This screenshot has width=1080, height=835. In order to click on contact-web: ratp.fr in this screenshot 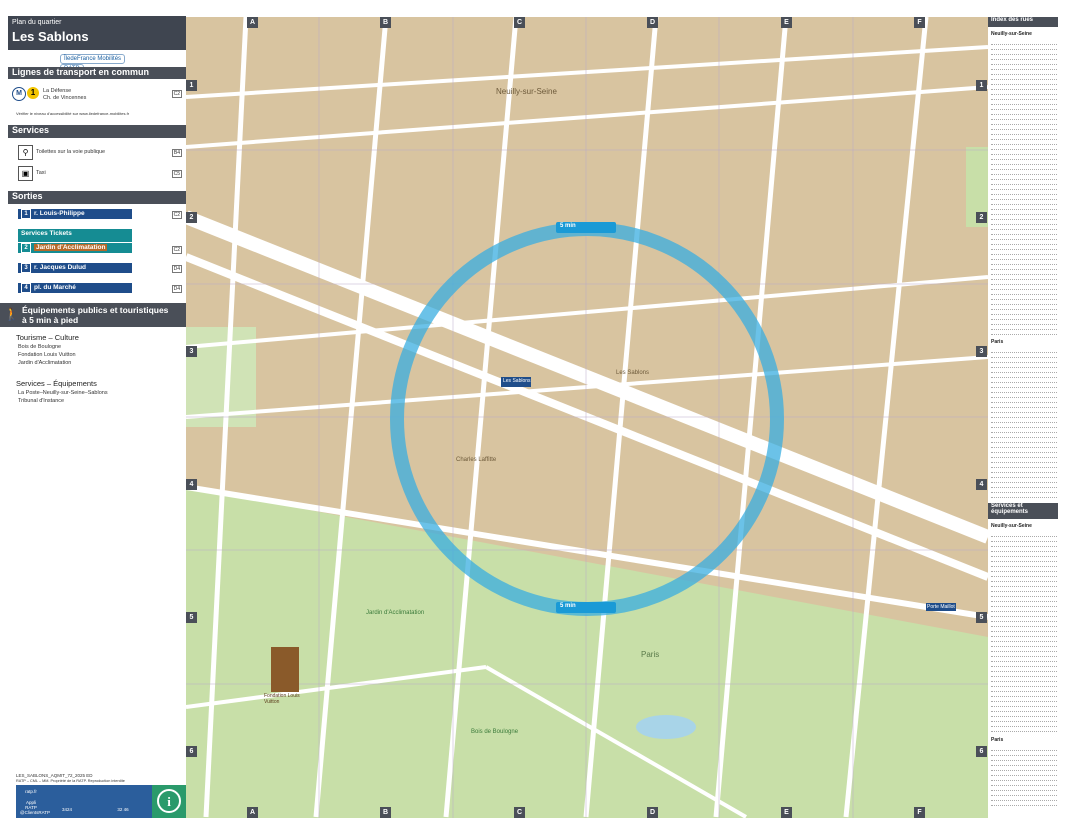, I will do `click(31, 791)`.